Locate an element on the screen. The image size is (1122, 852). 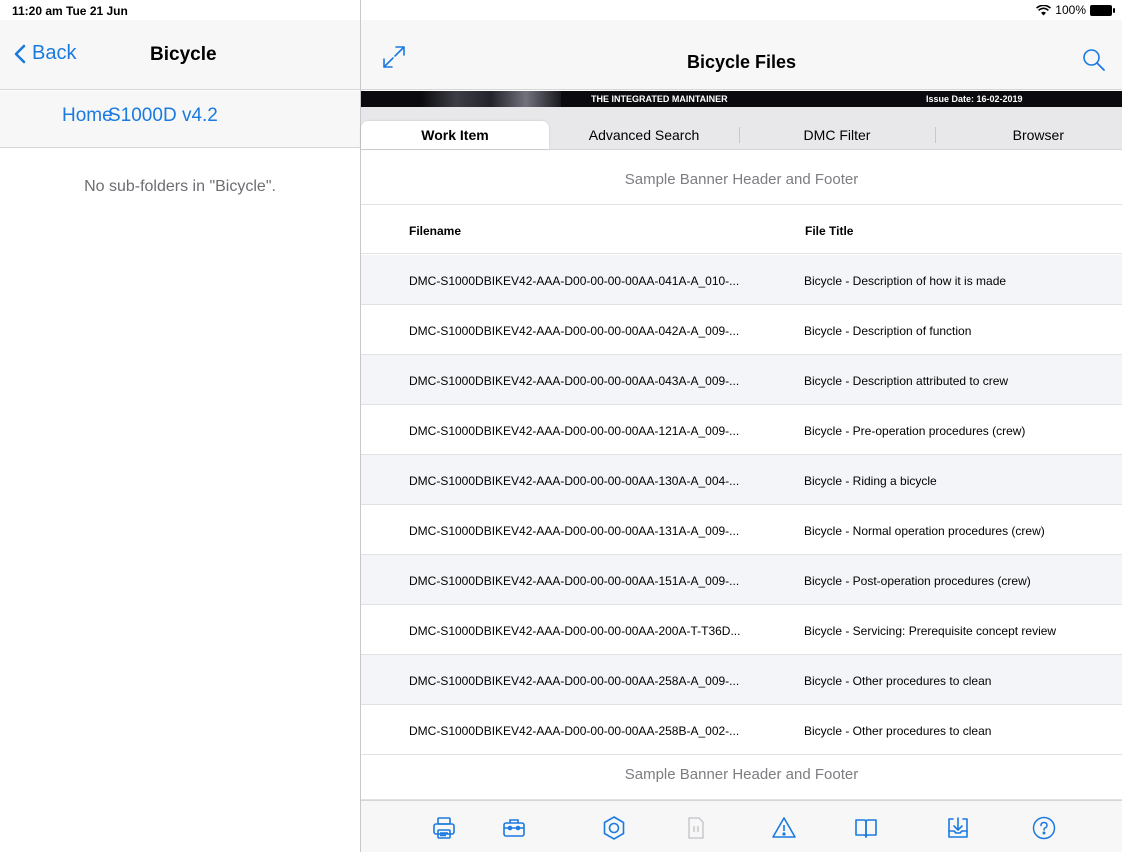
search-icon is located at coordinates (1094, 60).